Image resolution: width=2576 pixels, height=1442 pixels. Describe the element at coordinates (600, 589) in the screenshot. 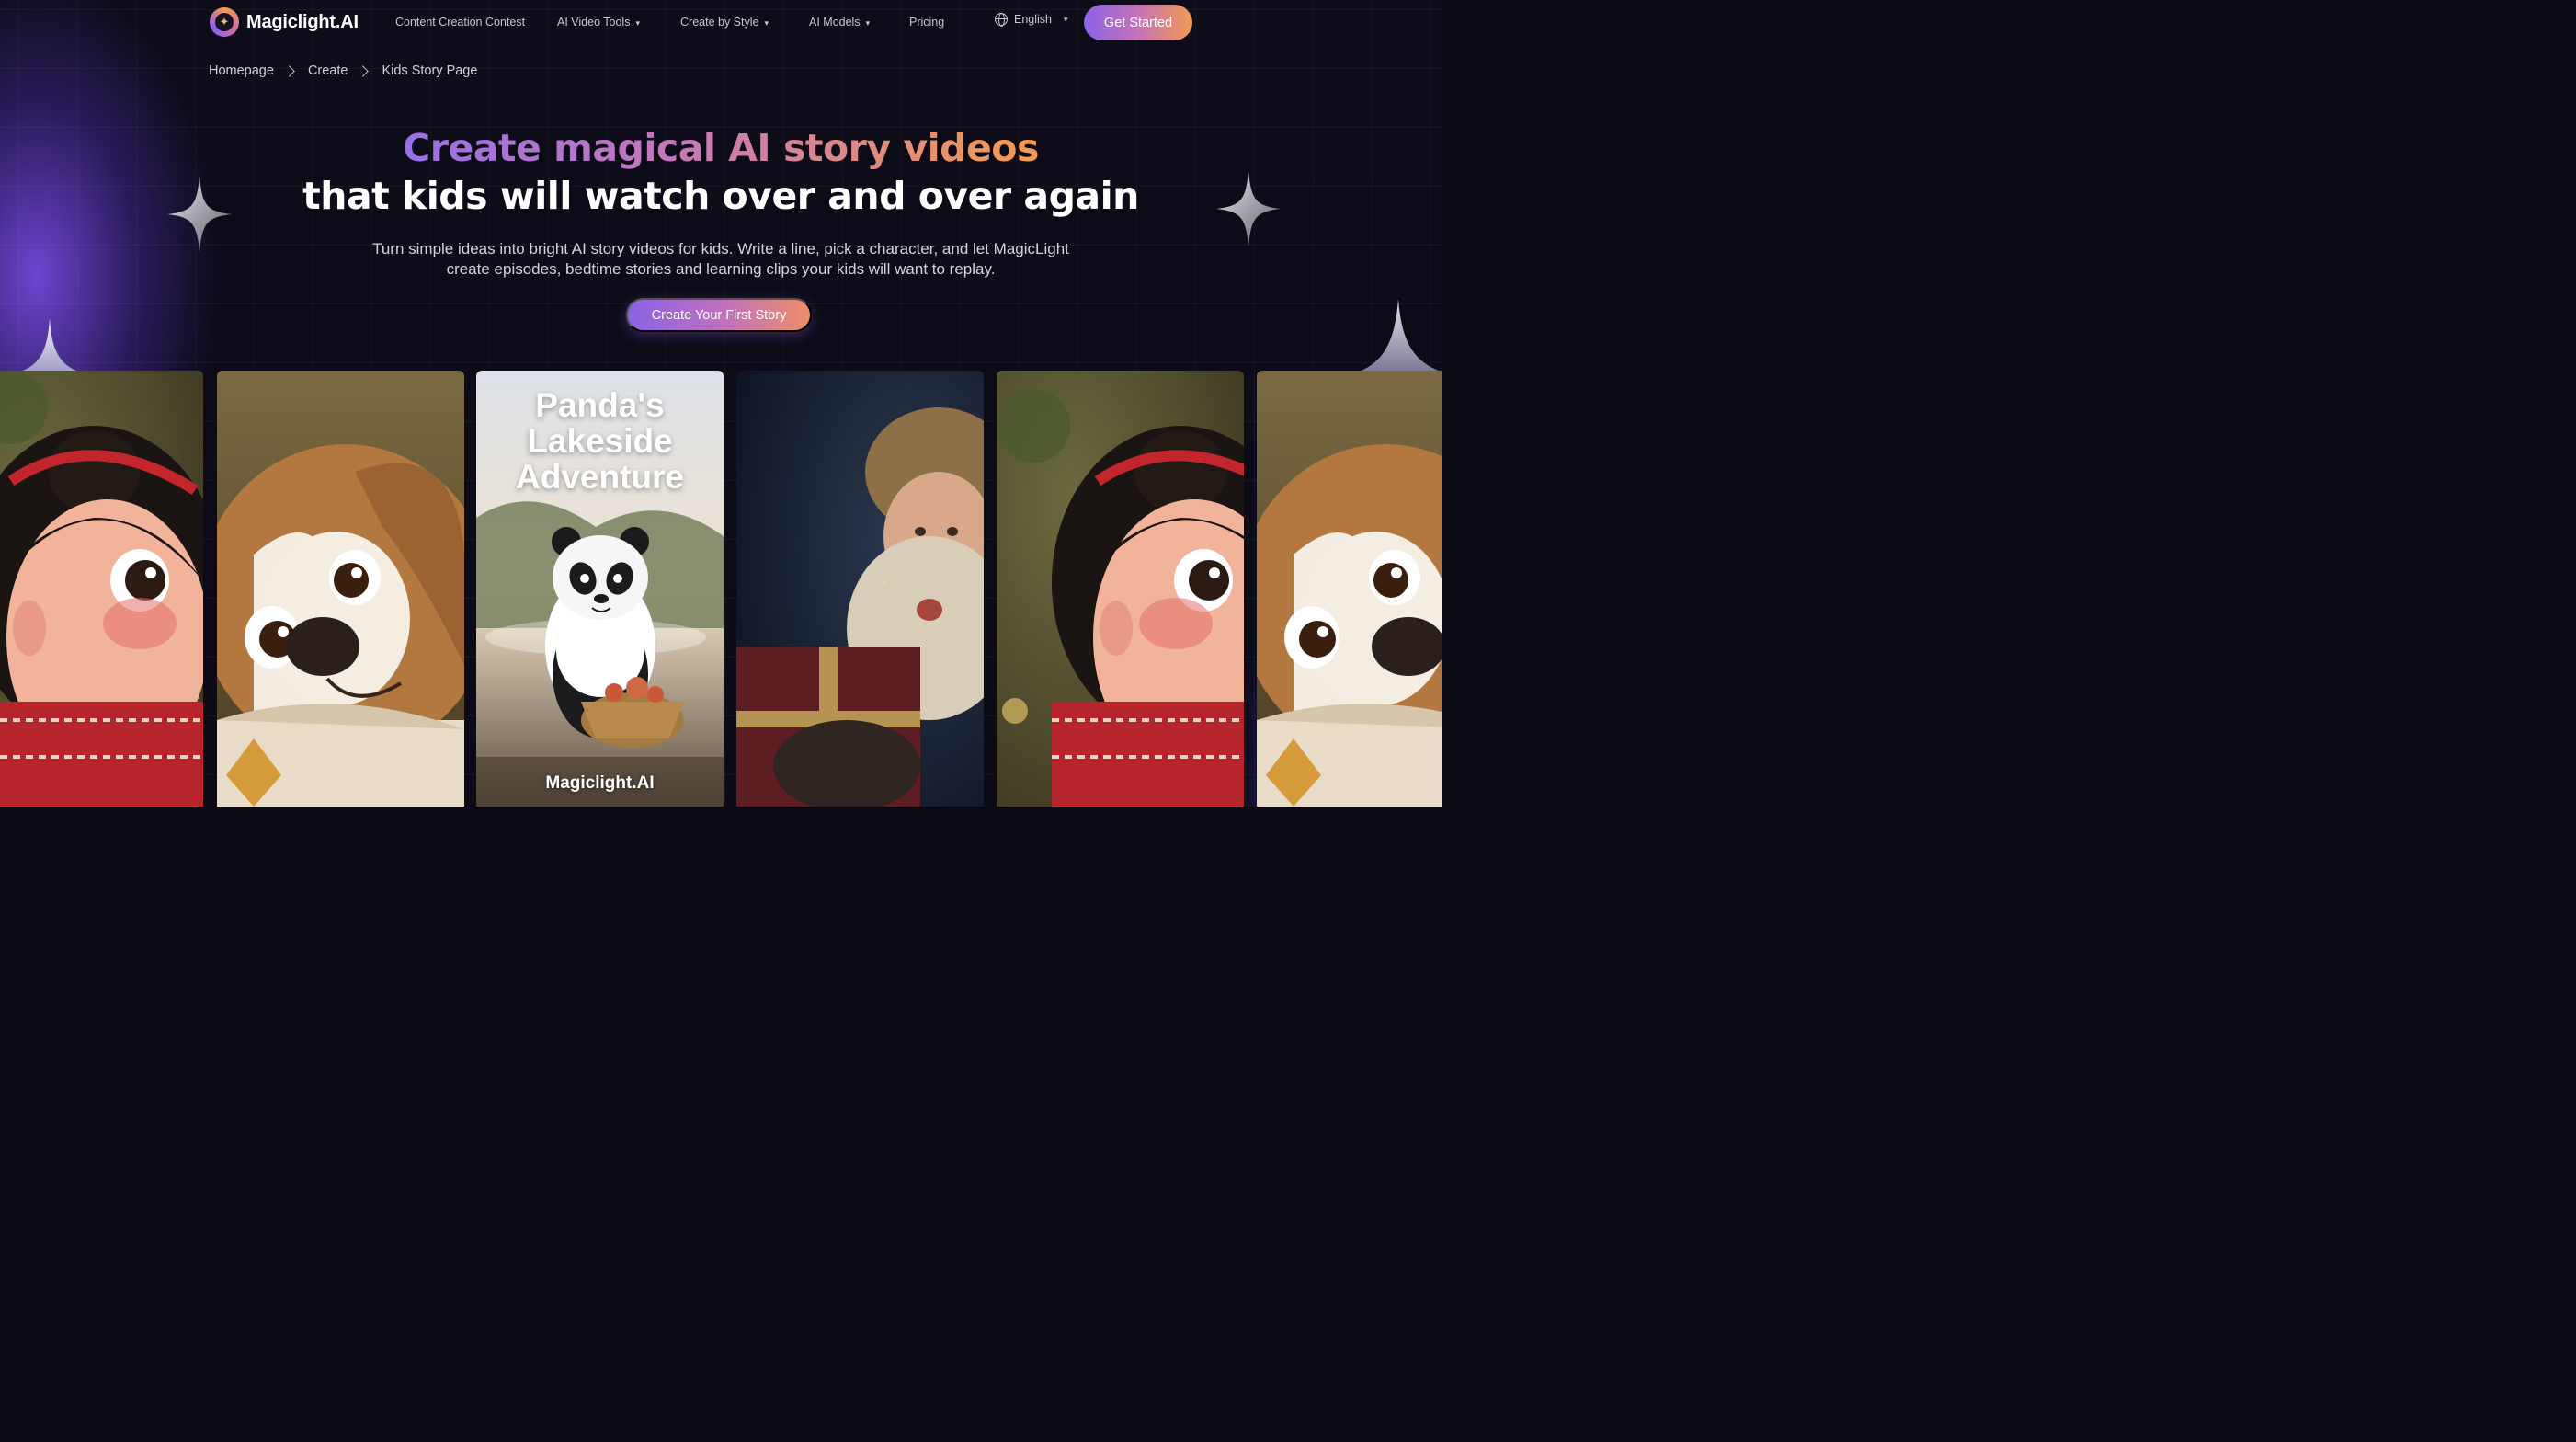

I see `video-card-panda-poster: Panda's Lakeside Adventure Magiclight.AI` at that location.